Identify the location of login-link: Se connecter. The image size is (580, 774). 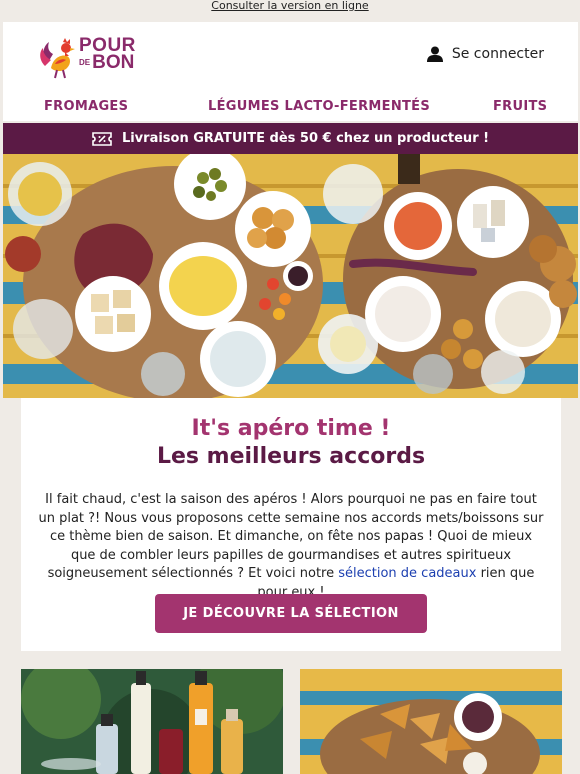
(485, 54).